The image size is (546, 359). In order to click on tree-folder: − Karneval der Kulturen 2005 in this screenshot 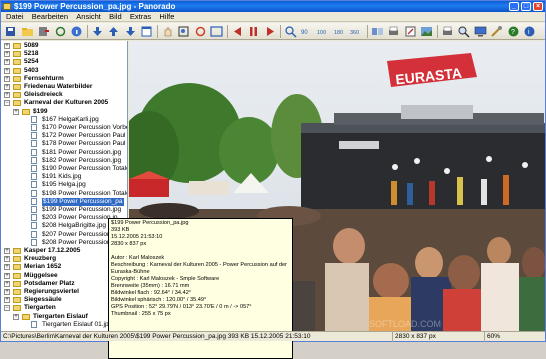, I will do `click(64, 103)`.